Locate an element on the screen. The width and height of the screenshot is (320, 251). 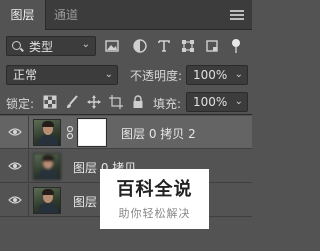
fill-label: 填充: is located at coordinates (167, 104).